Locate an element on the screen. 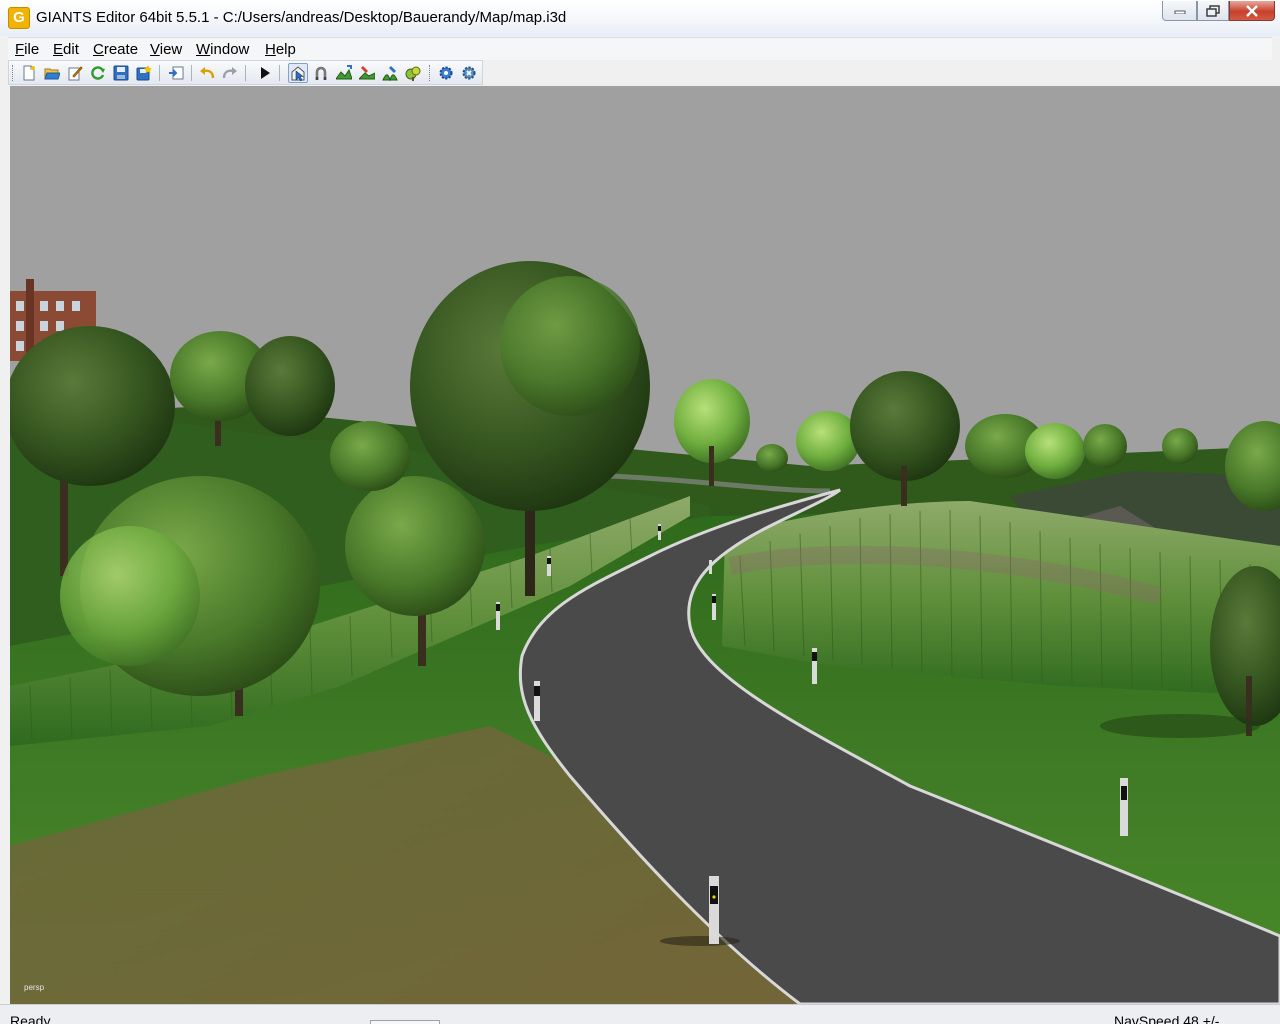 This screenshot has height=1024, width=1280. terrain-paint-icon is located at coordinates (367, 73).